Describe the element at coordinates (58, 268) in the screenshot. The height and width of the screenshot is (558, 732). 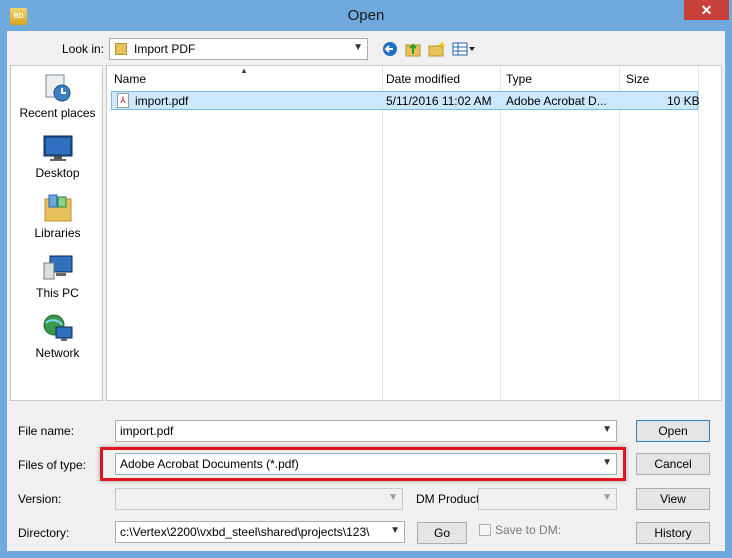
I see `this-pc-icon` at that location.